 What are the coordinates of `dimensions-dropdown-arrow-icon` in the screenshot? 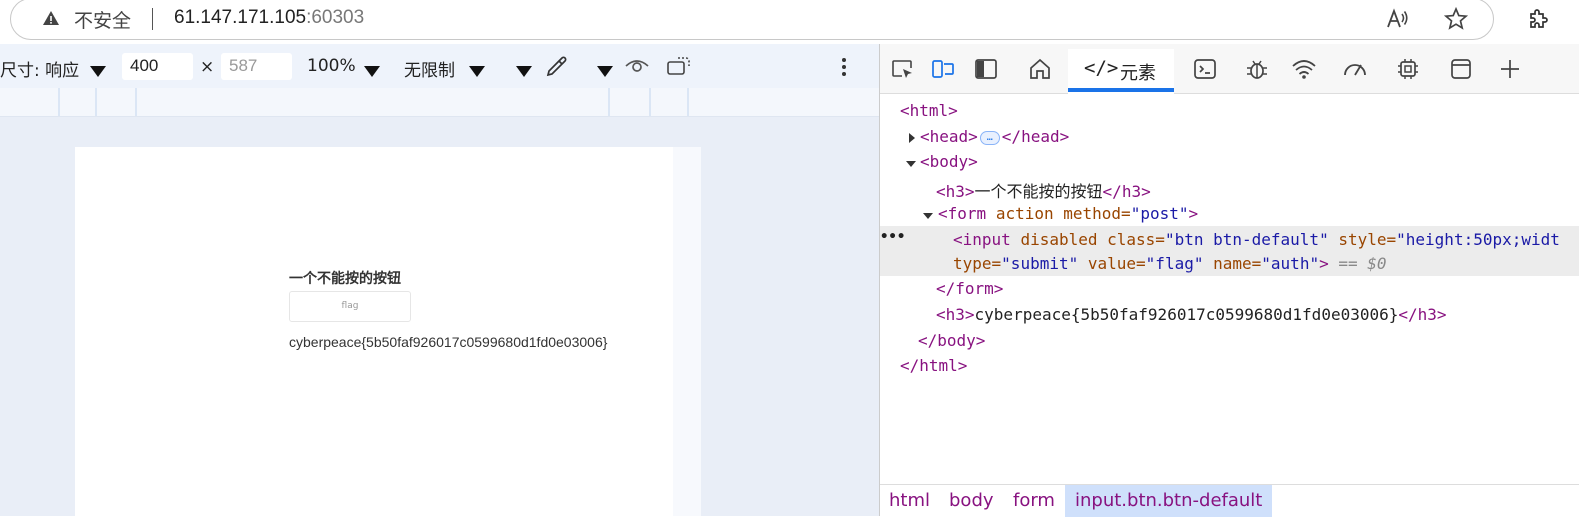 It's located at (98, 71).